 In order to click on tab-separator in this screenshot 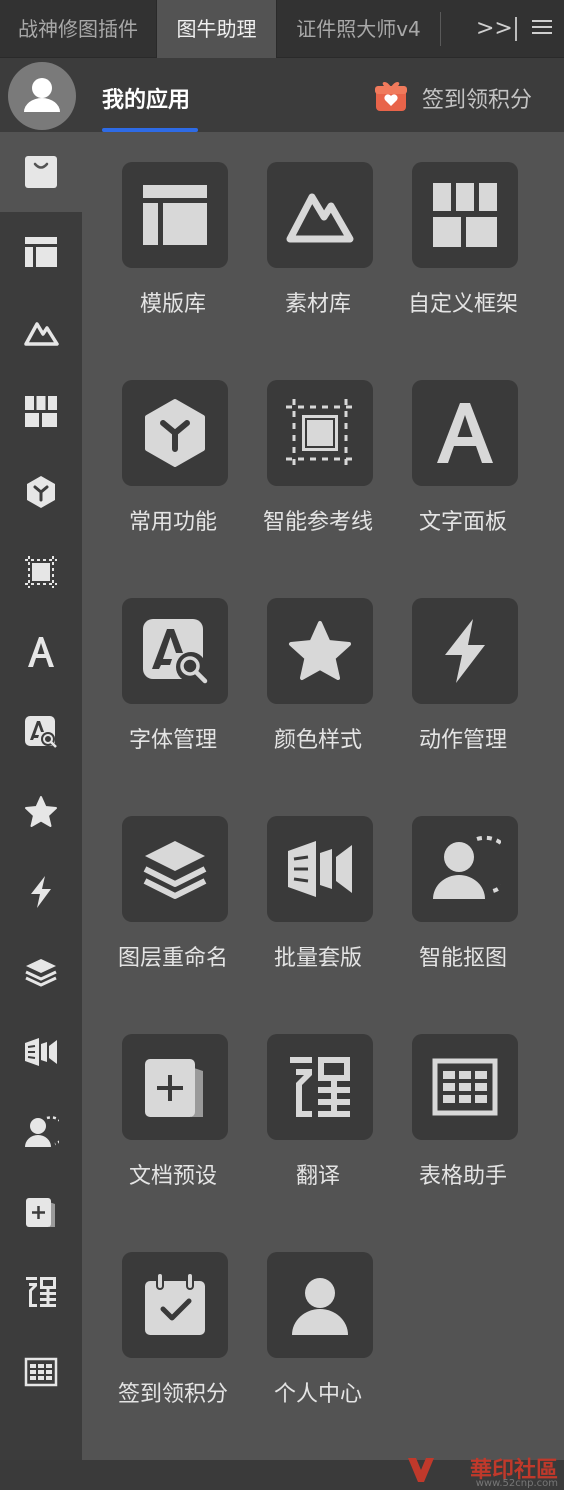, I will do `click(440, 29)`.